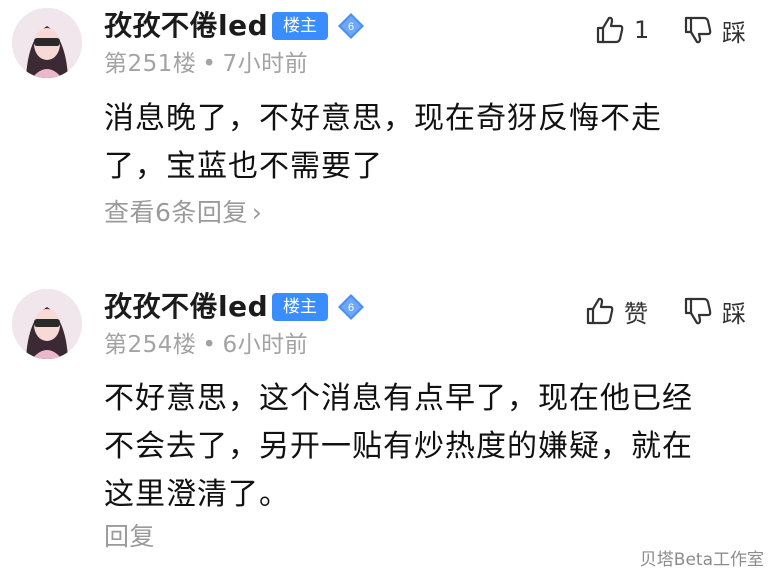 The width and height of the screenshot is (774, 576). Describe the element at coordinates (701, 560) in the screenshot. I see `watermark: 贝塔Beta工作室` at that location.